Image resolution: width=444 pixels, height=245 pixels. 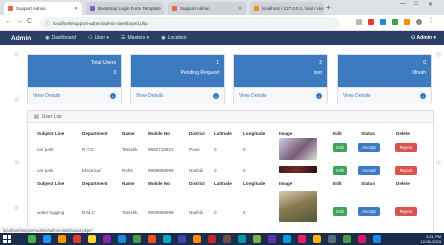 What do you see at coordinates (21, 38) in the screenshot?
I see `brand-title: Admin` at bounding box center [21, 38].